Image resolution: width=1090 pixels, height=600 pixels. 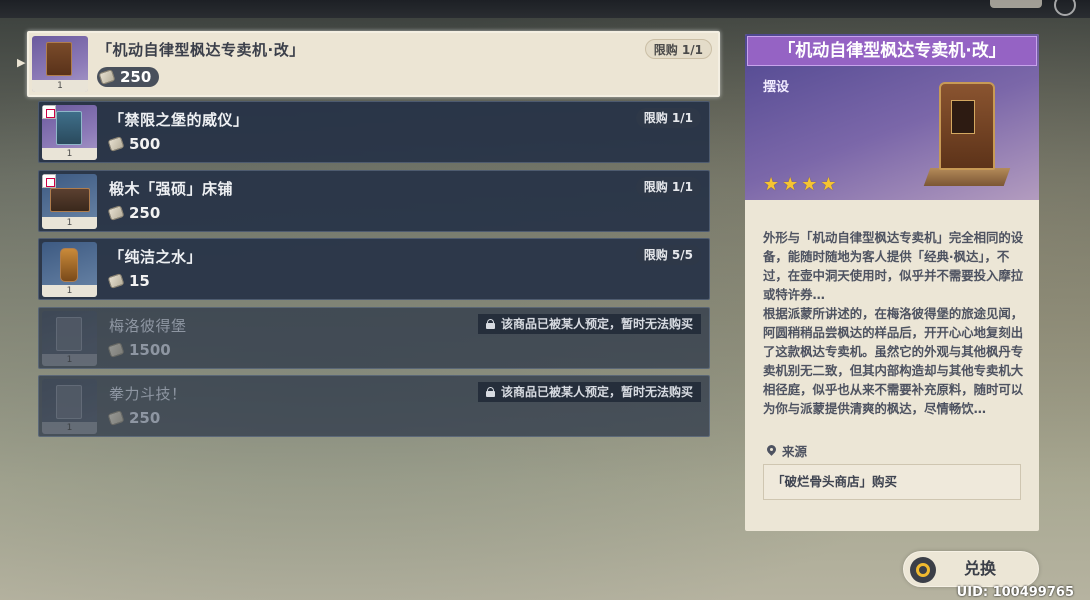 What do you see at coordinates (923, 570) in the screenshot?
I see `confirm-icon` at bounding box center [923, 570].